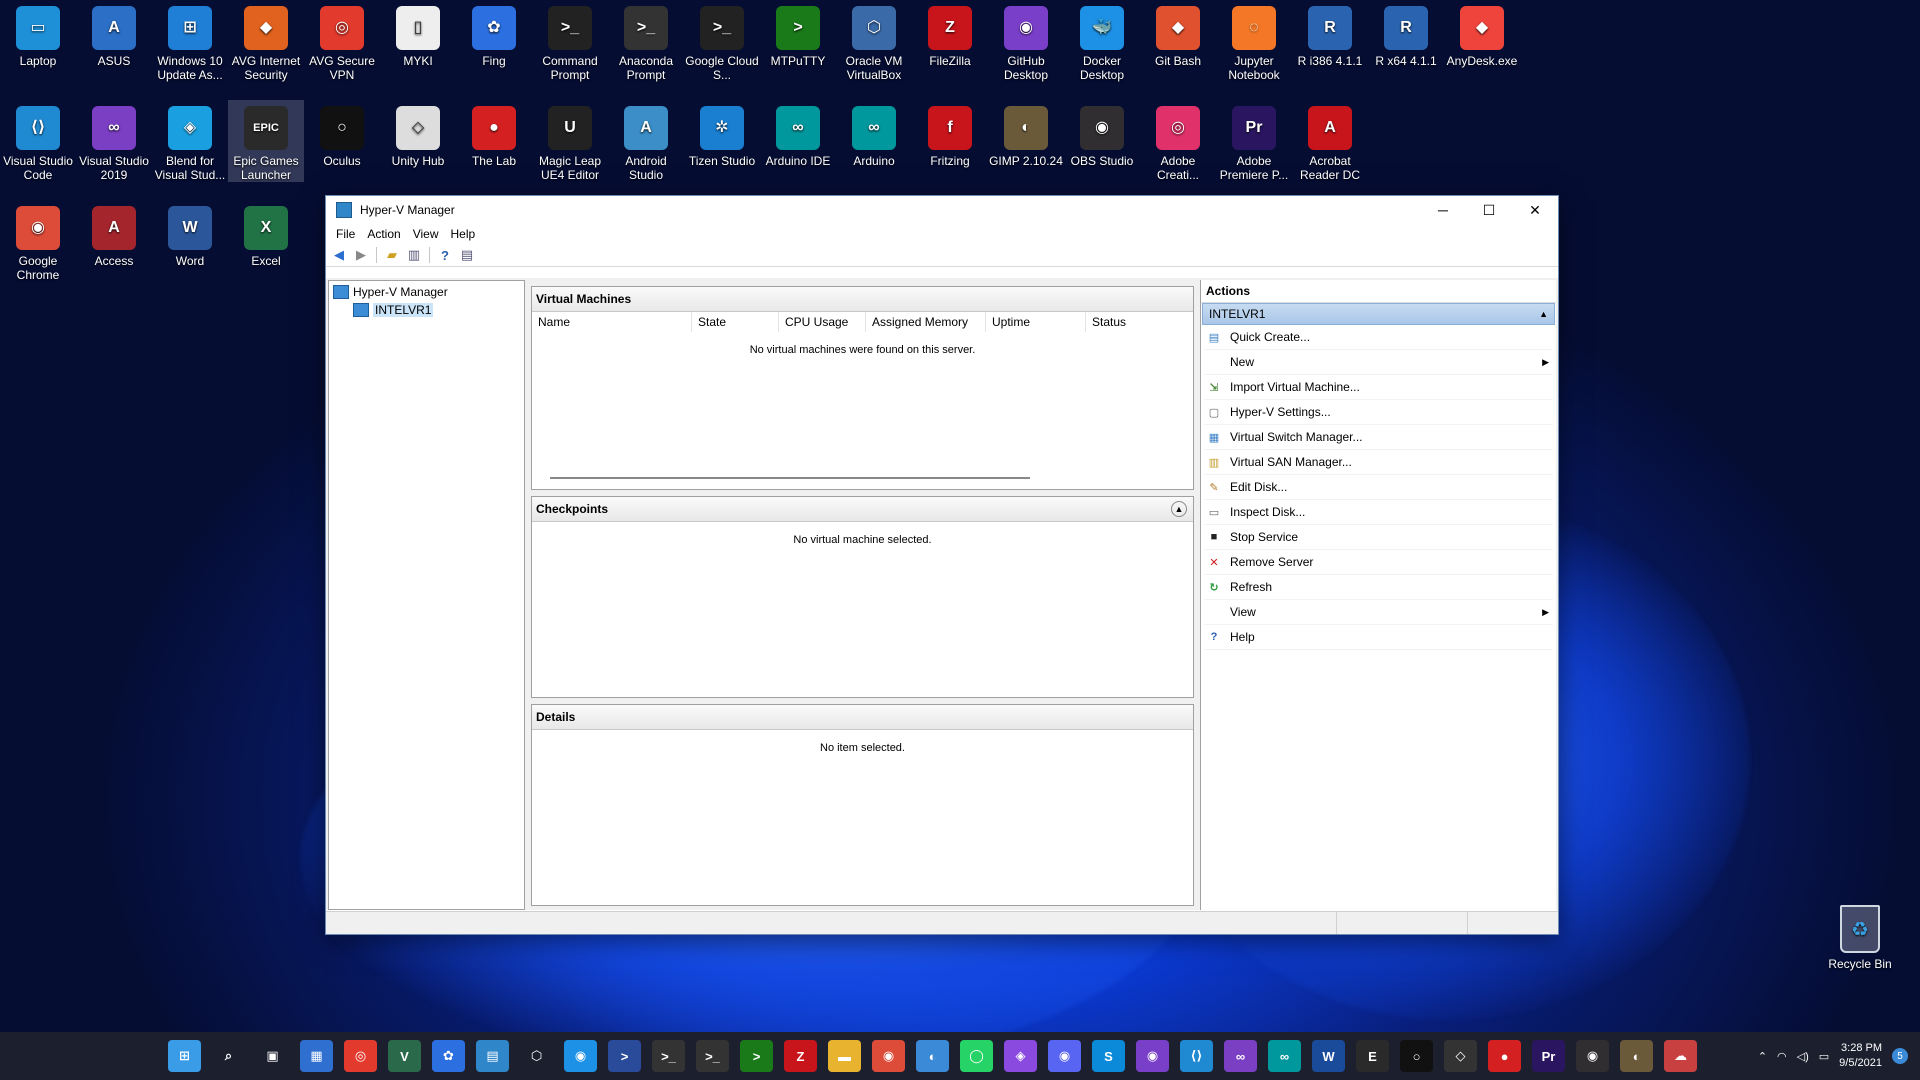 The width and height of the screenshot is (1920, 1080). I want to click on back-icon: ◀, so click(339, 255).